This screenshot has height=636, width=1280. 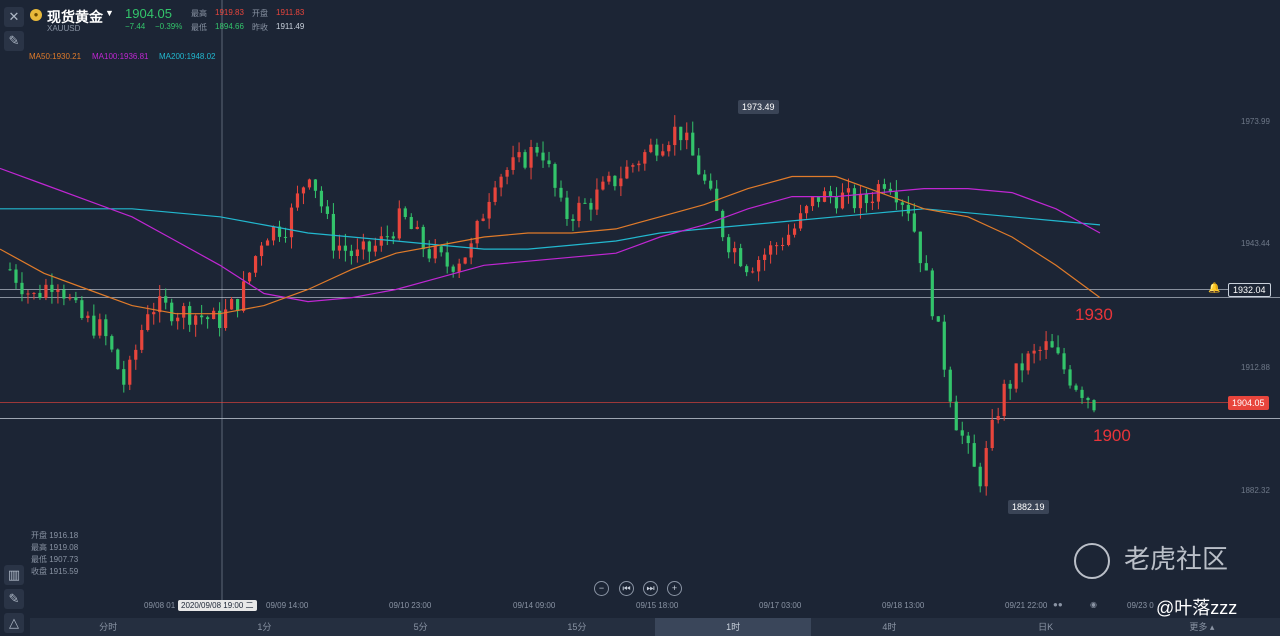 What do you see at coordinates (889, 627) in the screenshot?
I see `tab-4hour: 4时` at bounding box center [889, 627].